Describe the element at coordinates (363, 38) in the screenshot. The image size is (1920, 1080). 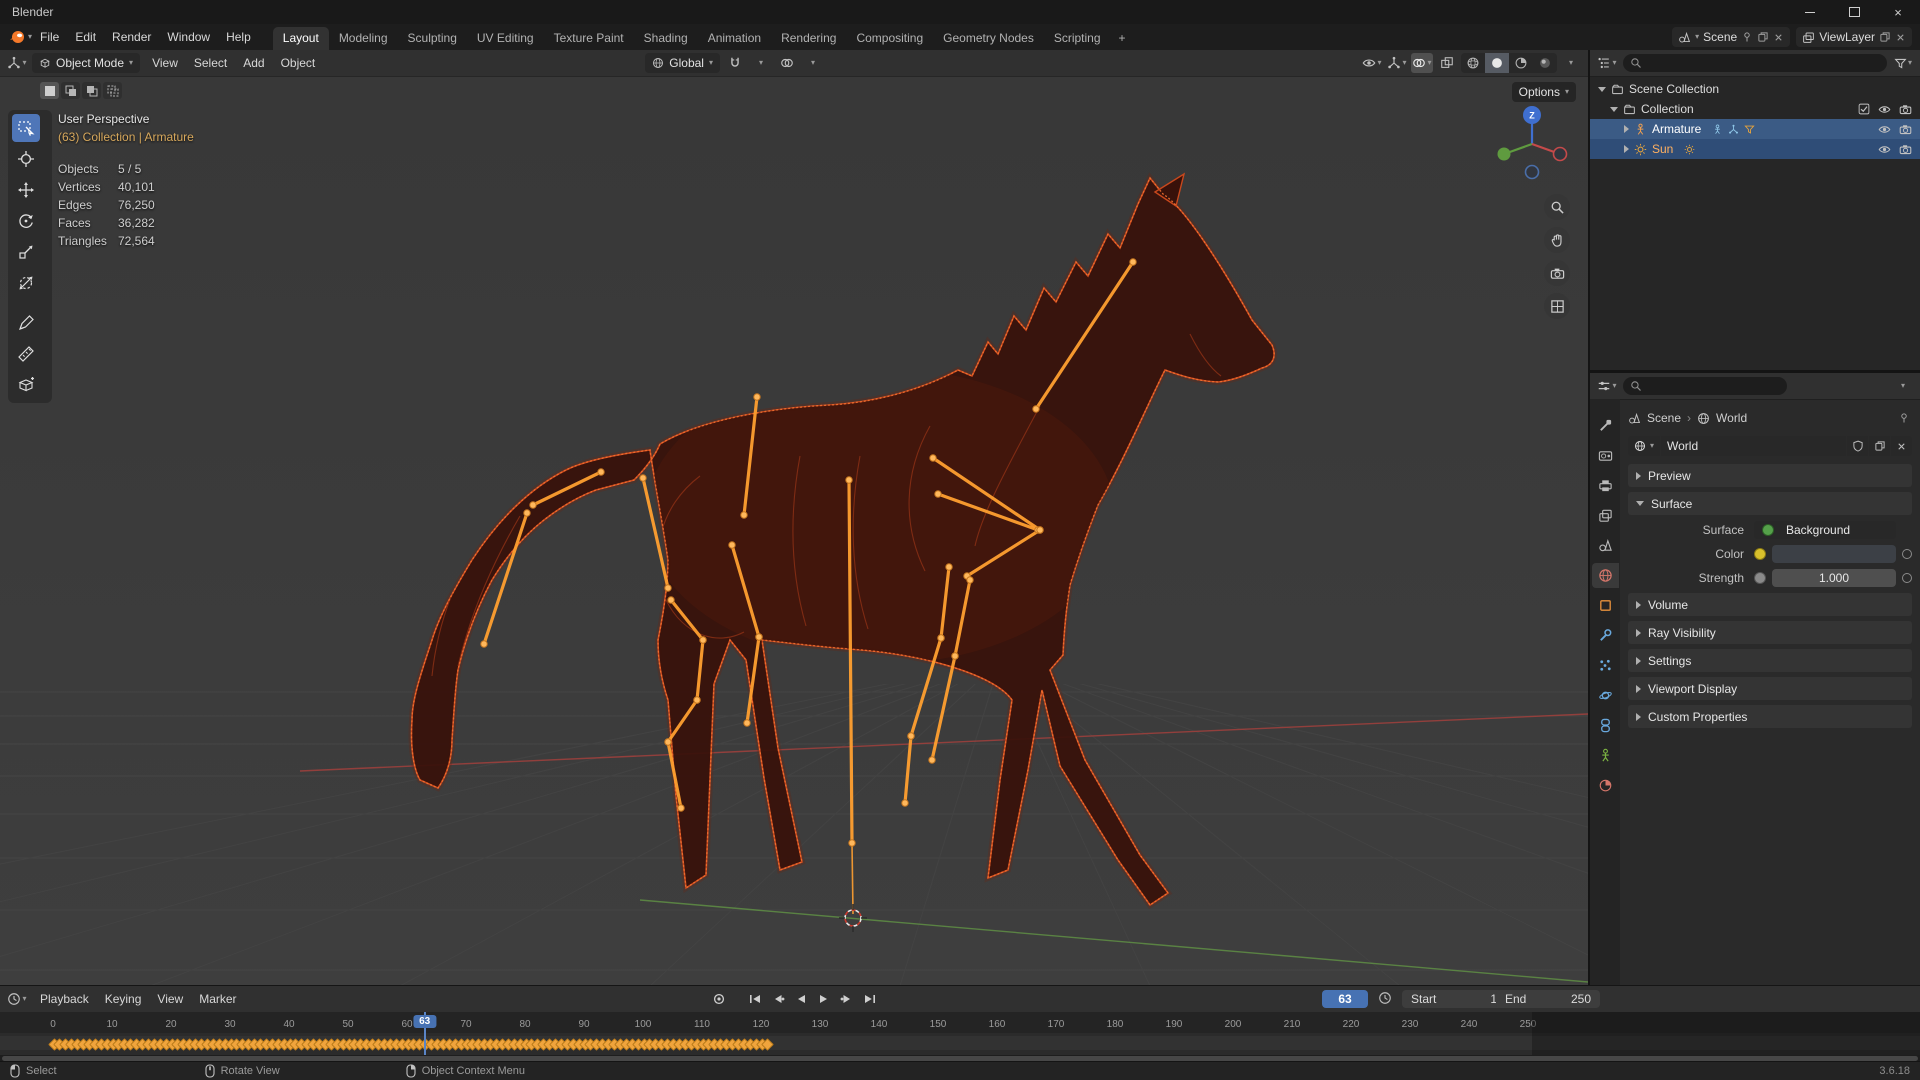
I see `workspace-tab-modeling: Modeling` at that location.